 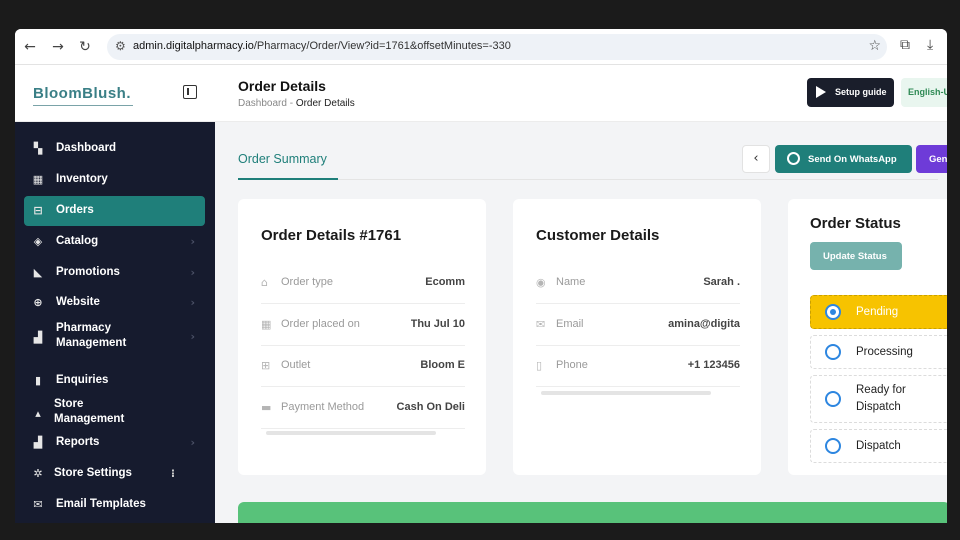 I want to click on status-step-pending: Pending, so click(x=878, y=312).